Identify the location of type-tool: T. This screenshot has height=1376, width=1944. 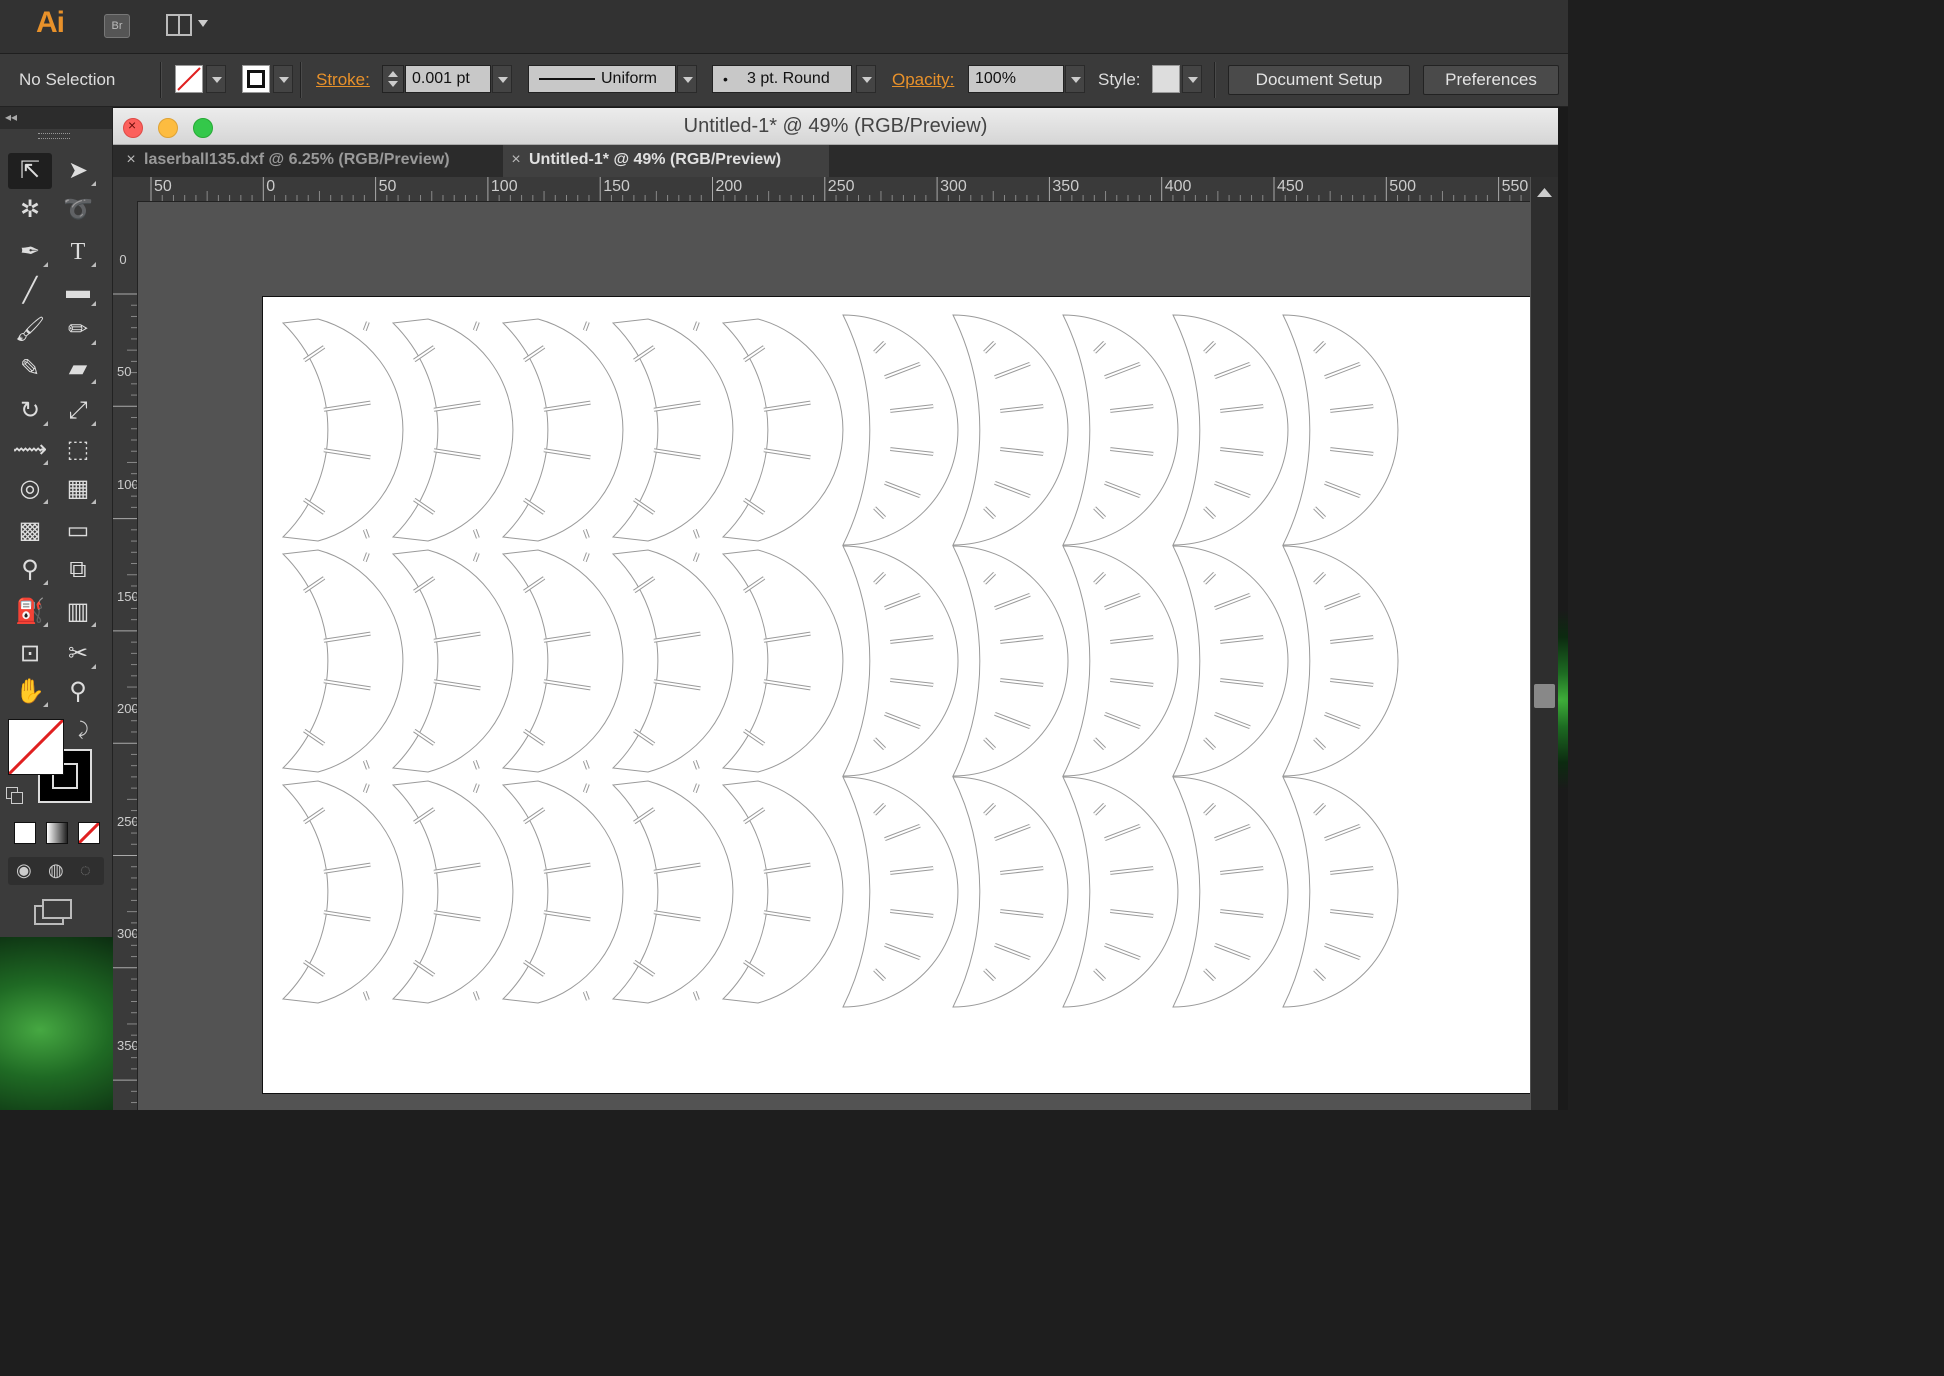
(78, 252).